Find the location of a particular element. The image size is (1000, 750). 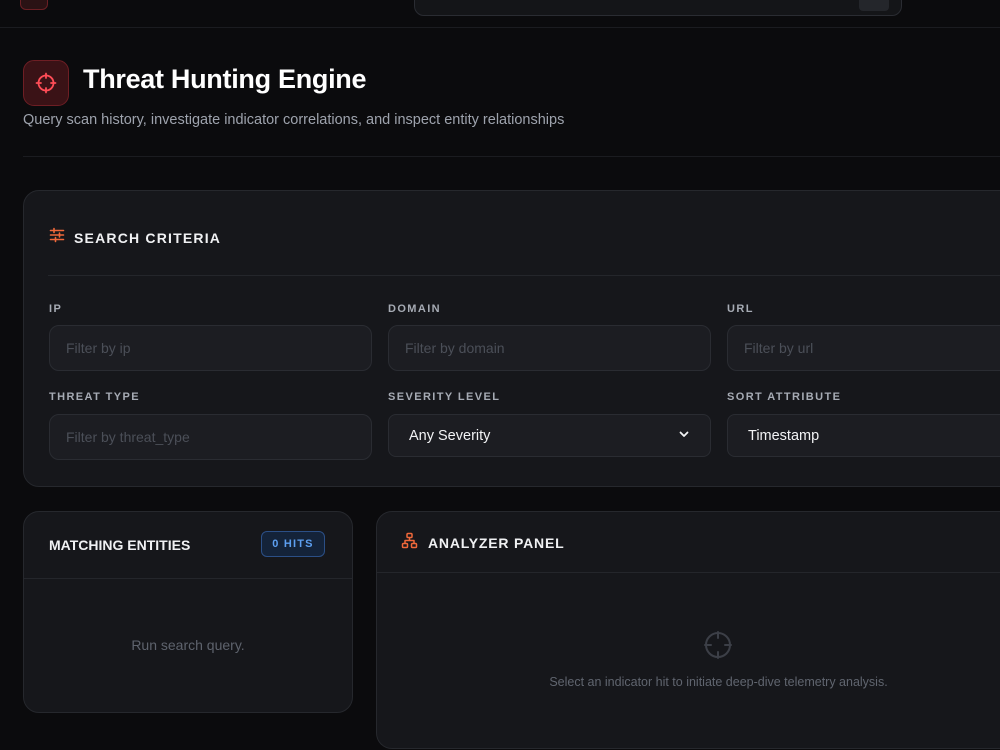

domain-filter-input is located at coordinates (549, 348).